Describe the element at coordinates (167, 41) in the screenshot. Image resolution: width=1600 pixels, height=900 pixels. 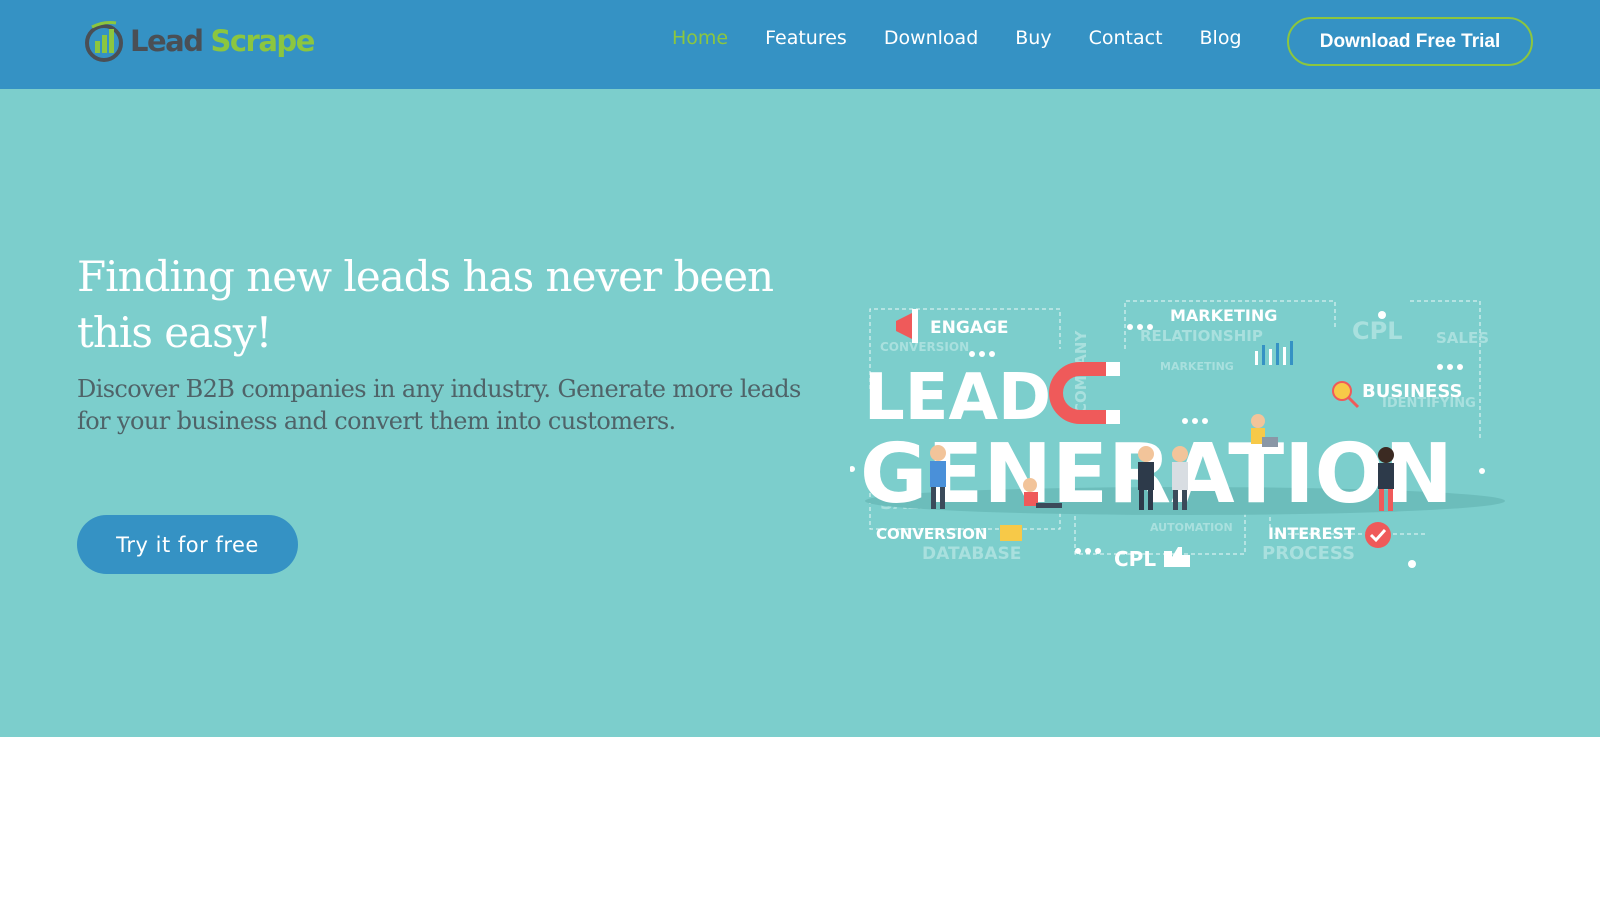
I see `logo-word-lead: Lead` at that location.